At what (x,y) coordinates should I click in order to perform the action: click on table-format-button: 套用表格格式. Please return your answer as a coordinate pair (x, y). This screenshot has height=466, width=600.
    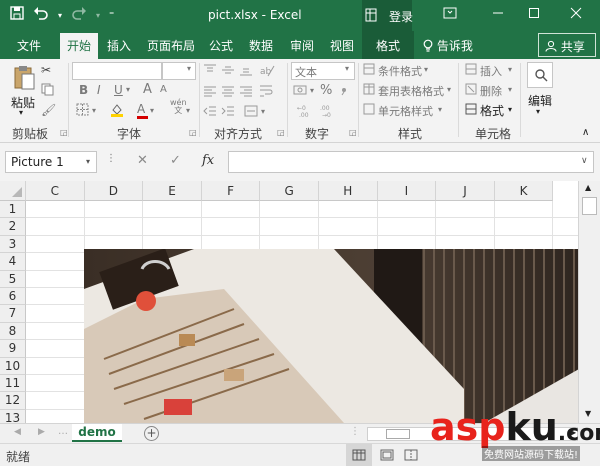
    Looking at the image, I should click on (411, 91).